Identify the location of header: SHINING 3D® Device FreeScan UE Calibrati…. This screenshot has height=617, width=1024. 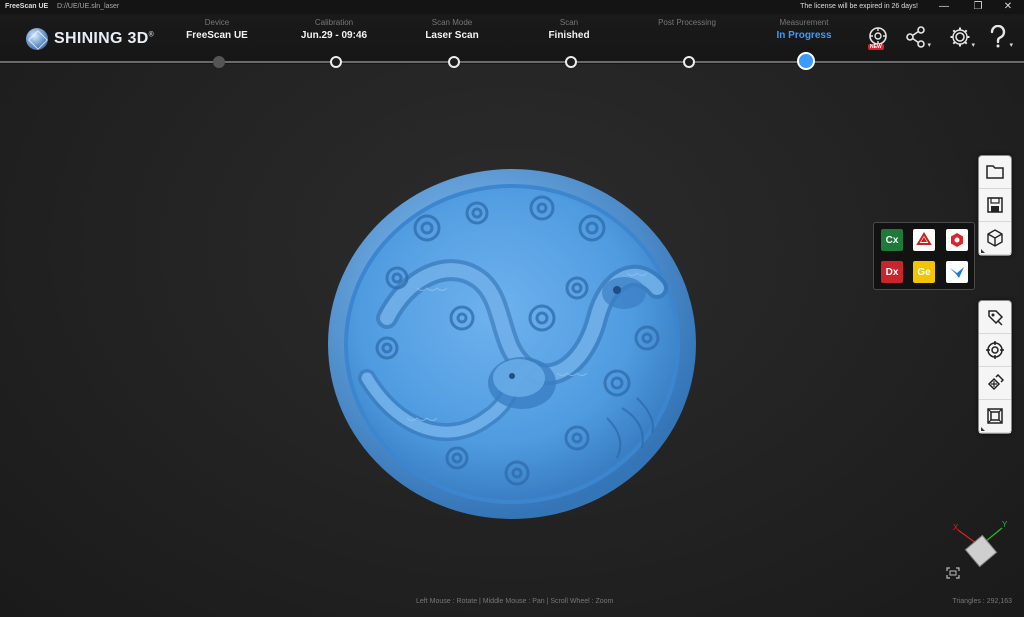
(512, 39).